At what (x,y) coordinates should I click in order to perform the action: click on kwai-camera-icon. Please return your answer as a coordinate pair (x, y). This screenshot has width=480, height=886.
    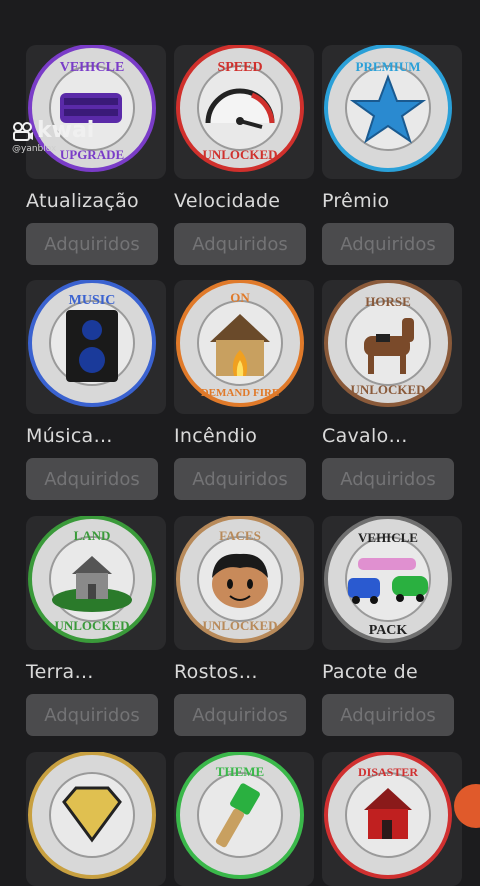
    Looking at the image, I should click on (23, 131).